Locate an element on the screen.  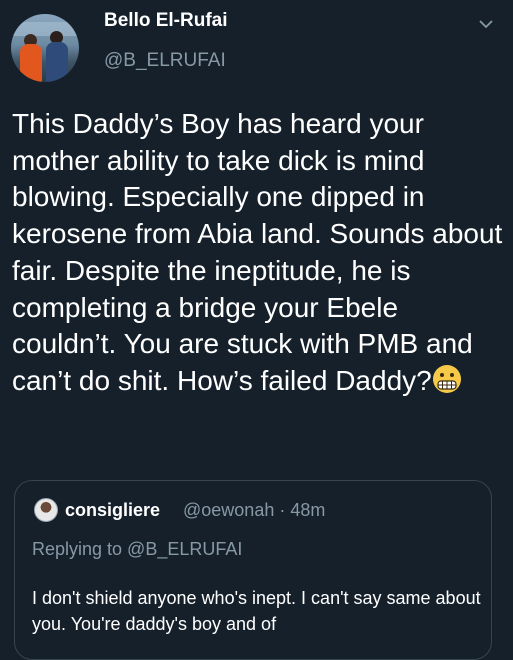
quoted-tweet-meta: @oewonah · 48m is located at coordinates (254, 510).